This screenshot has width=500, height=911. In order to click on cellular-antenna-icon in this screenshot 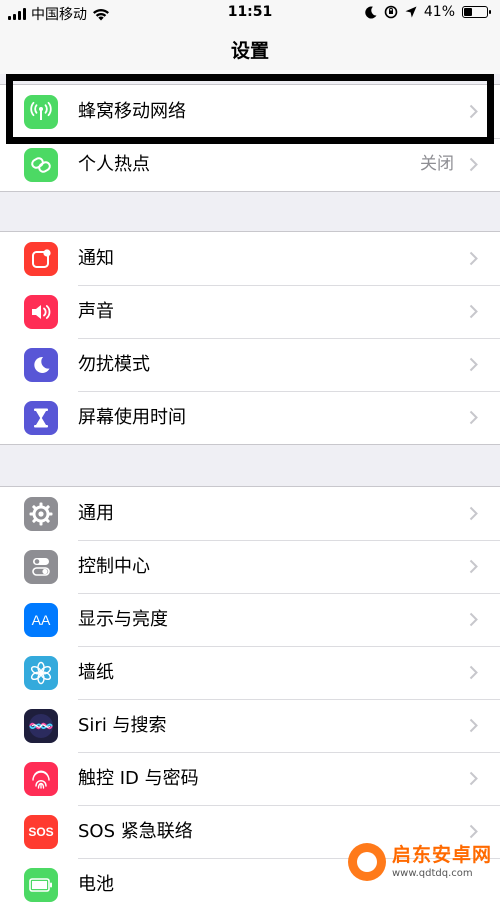, I will do `click(41, 112)`.